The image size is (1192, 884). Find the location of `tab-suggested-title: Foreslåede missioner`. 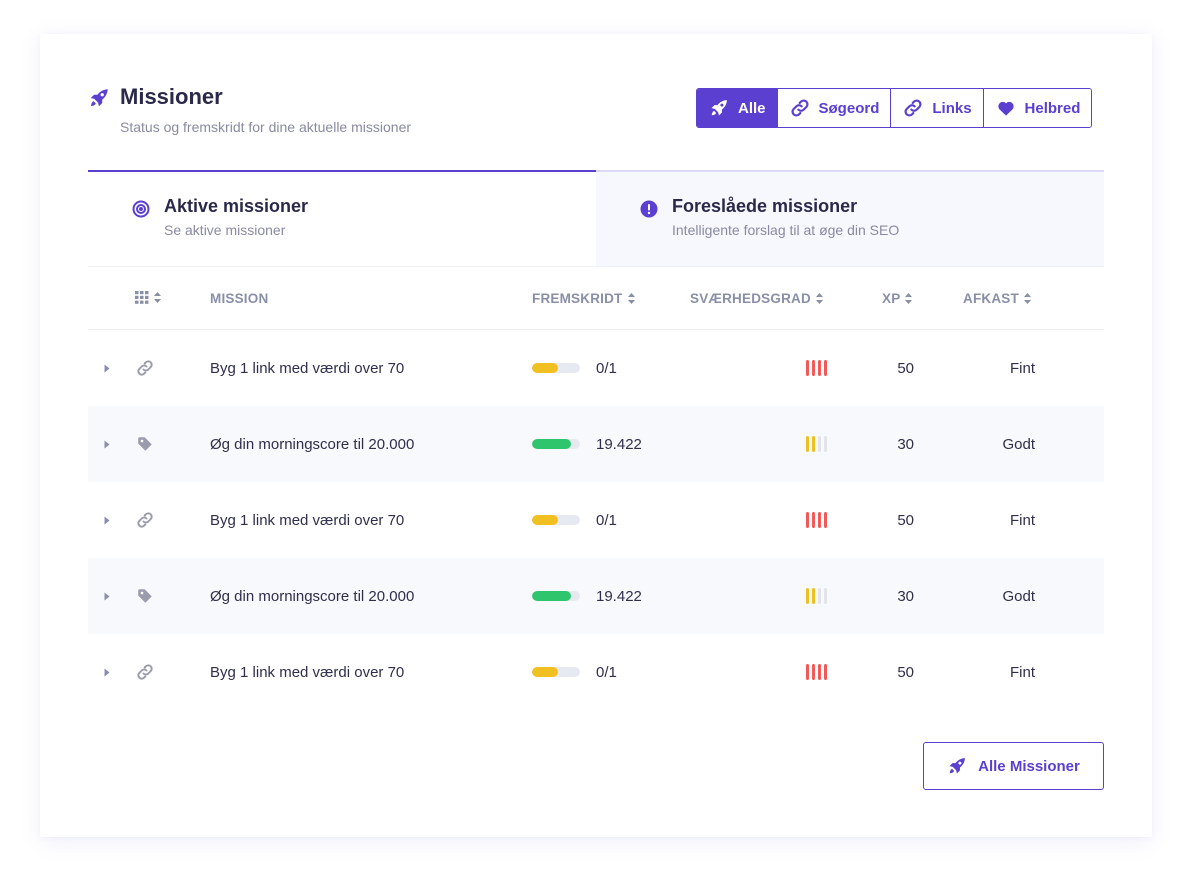

tab-suggested-title: Foreslåede missioner is located at coordinates (765, 206).